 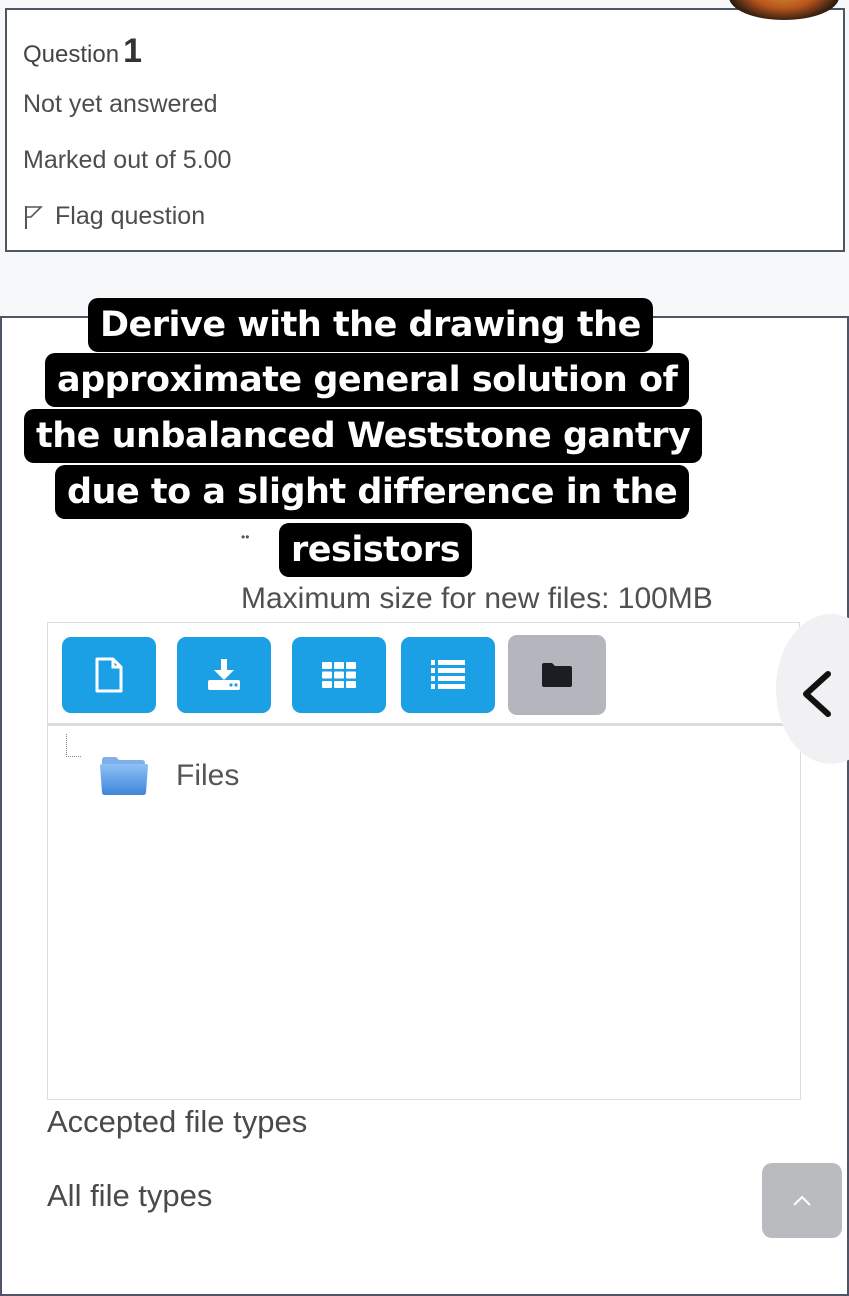 I want to click on grid-icon, so click(x=339, y=675).